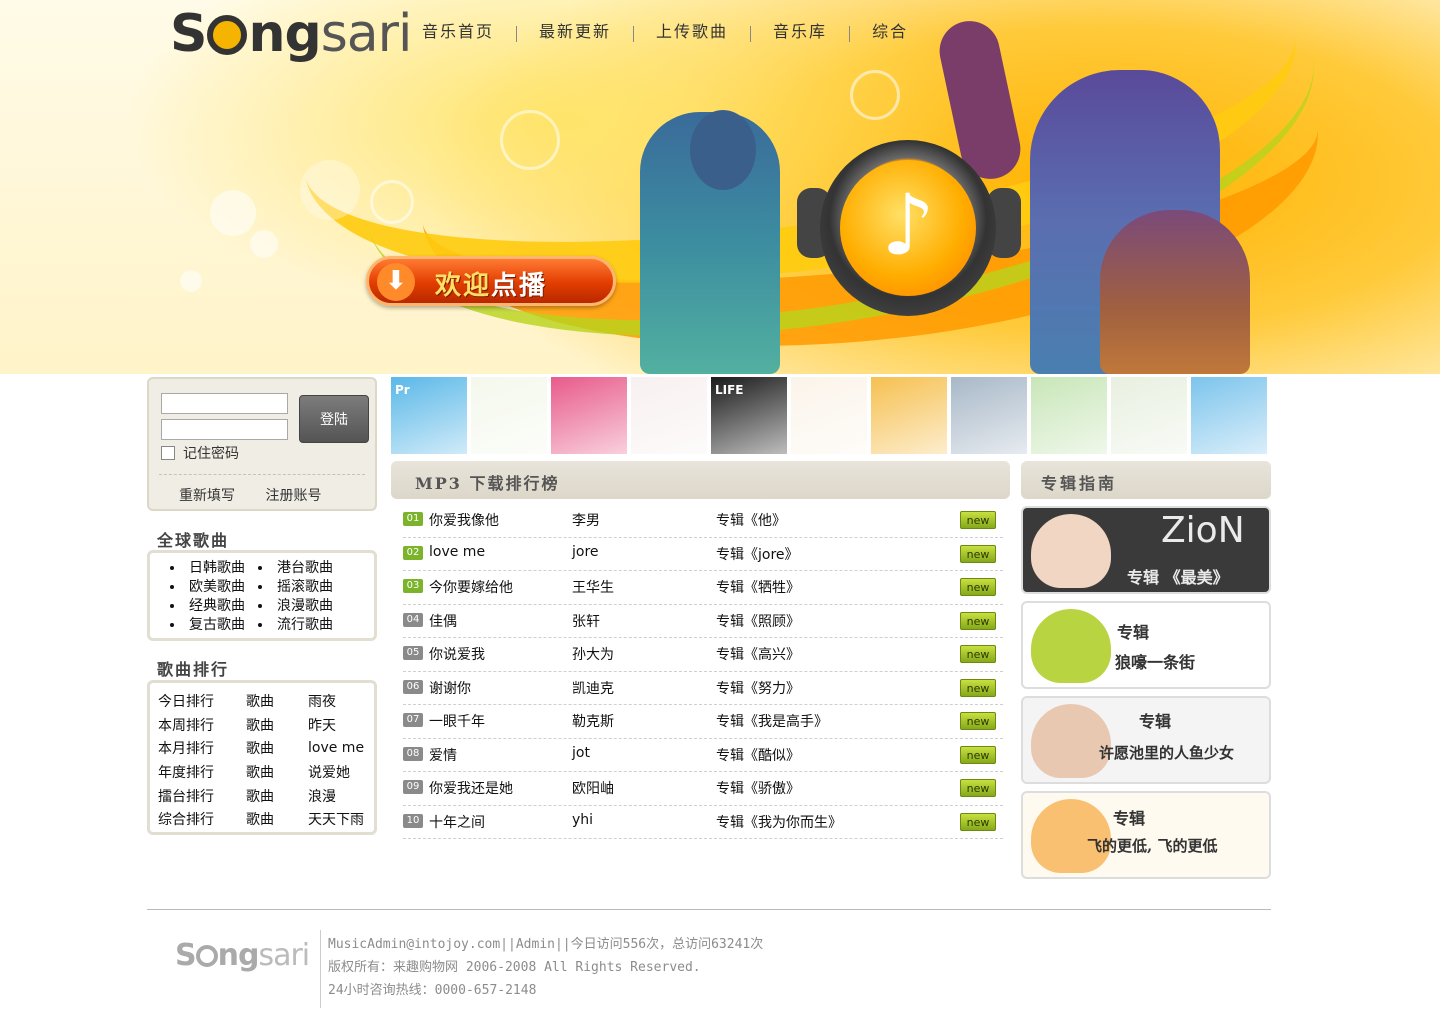 This screenshot has width=1440, height=1033. What do you see at coordinates (751, 520) in the screenshot?
I see `album-link: 专辑《他》` at bounding box center [751, 520].